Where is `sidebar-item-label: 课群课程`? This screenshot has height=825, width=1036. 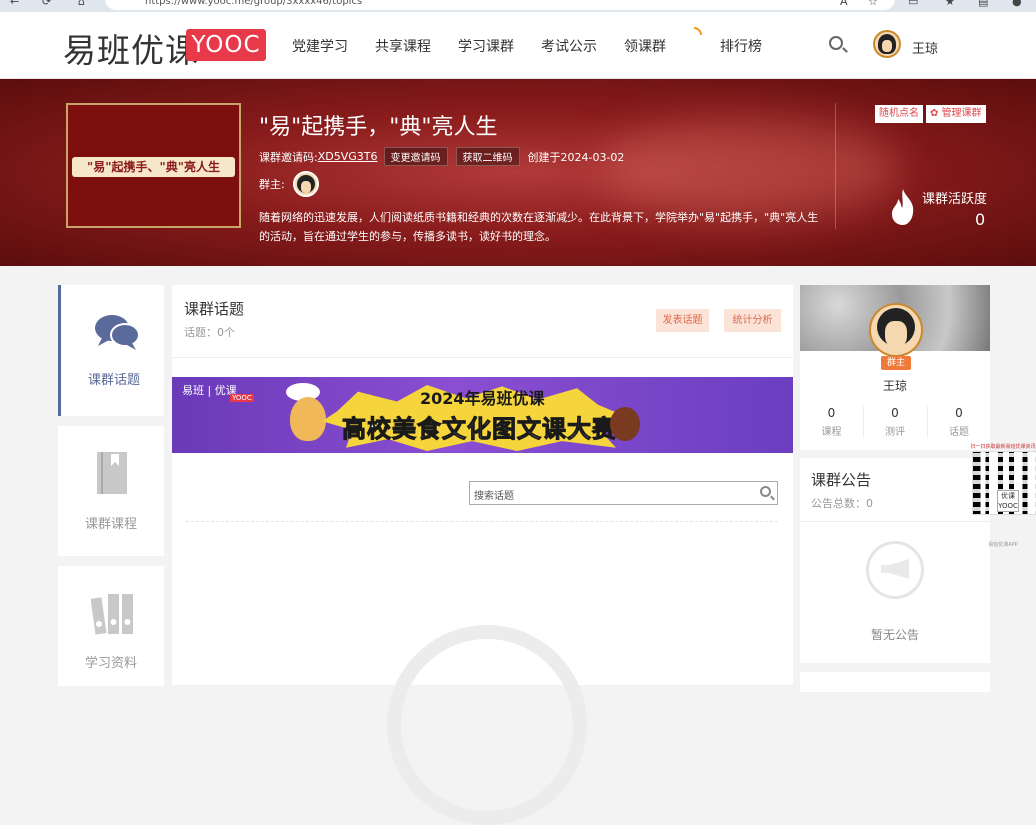
sidebar-item-label: 课群课程 is located at coordinates (110, 524).